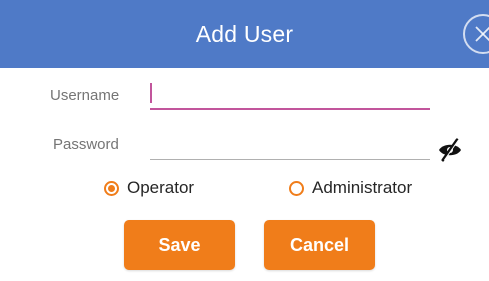 The height and width of the screenshot is (281, 489). I want to click on close-button, so click(476, 34).